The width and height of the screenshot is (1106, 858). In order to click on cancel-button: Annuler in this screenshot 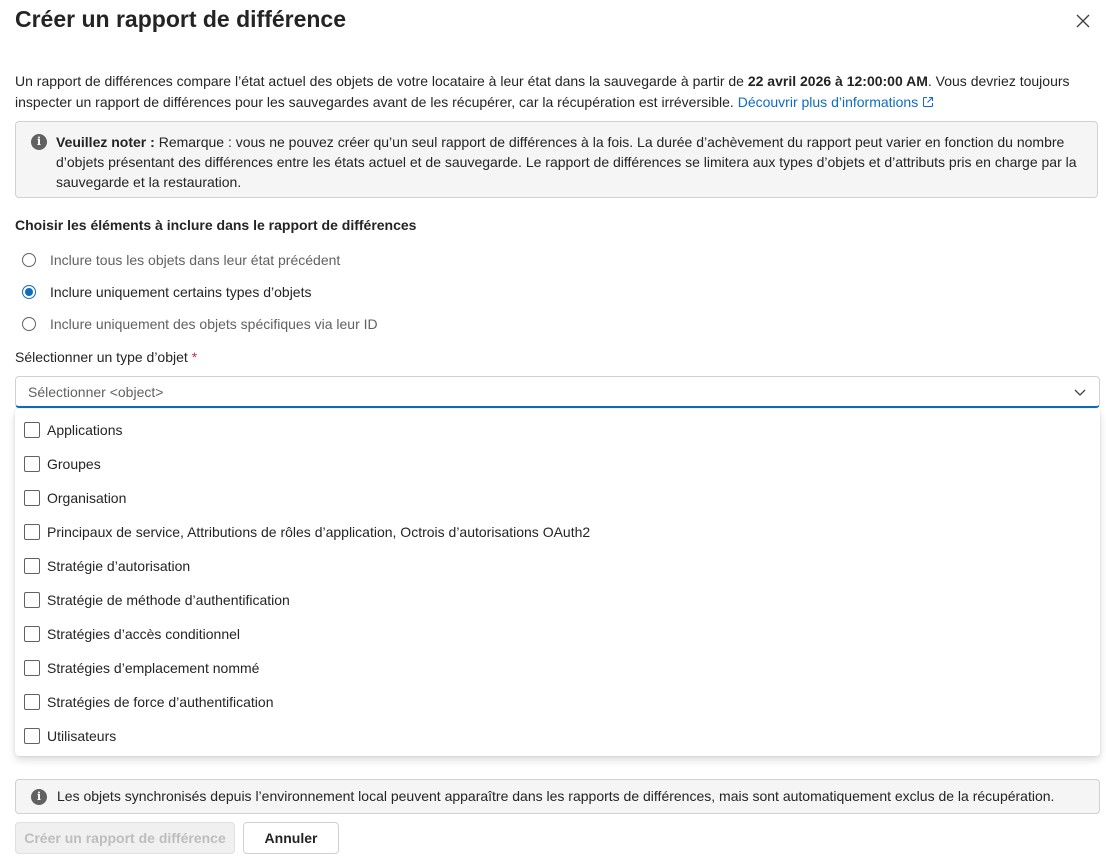, I will do `click(291, 838)`.